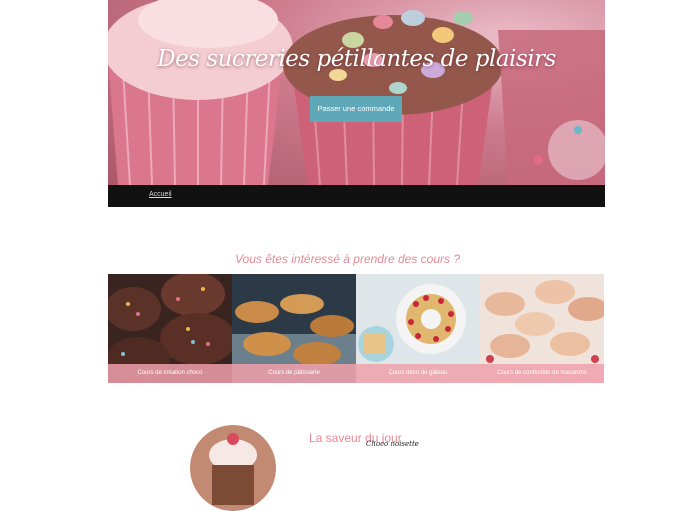 The width and height of the screenshot is (695, 511). Describe the element at coordinates (392, 444) in the screenshot. I see `flavor-subtitle: Choco noisette` at that location.